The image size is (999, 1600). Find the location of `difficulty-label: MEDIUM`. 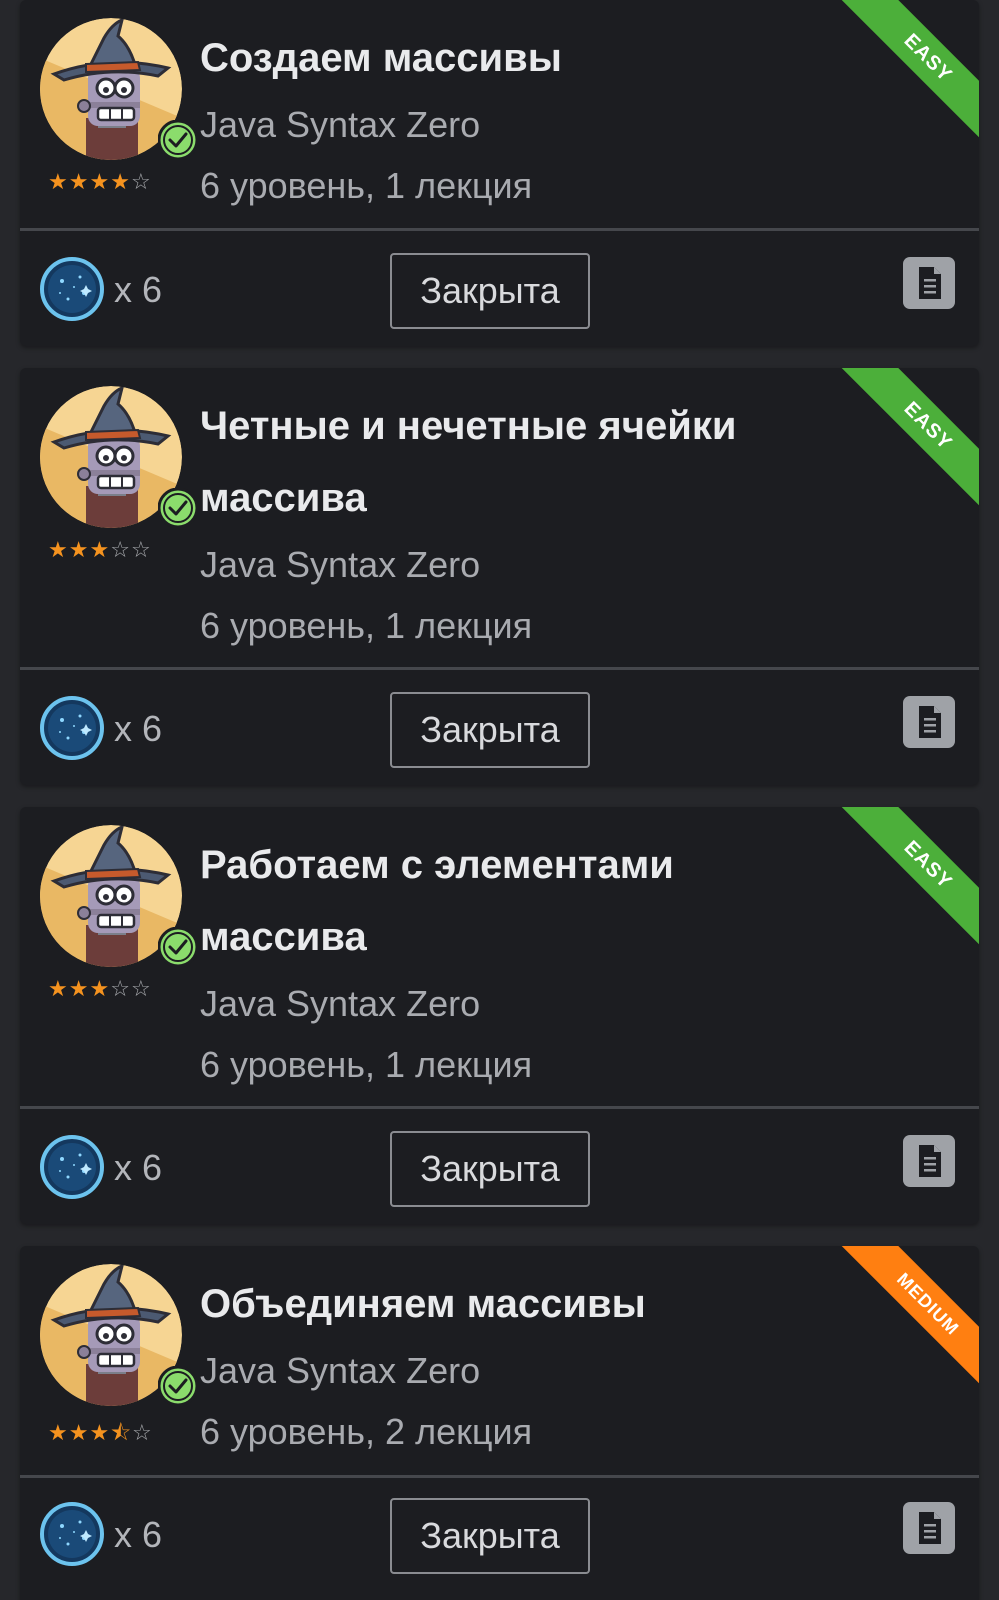

difficulty-label: MEDIUM is located at coordinates (909, 1316).